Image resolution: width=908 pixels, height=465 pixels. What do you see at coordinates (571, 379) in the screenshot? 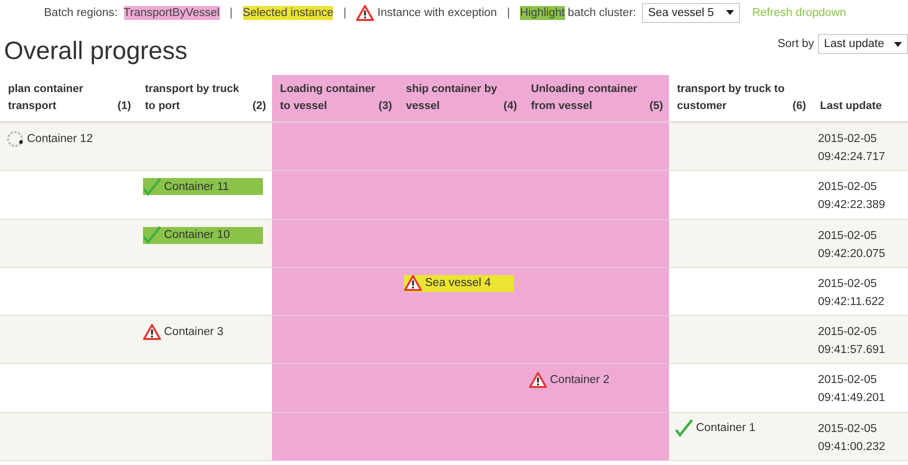
I see `instance-tag: Container 2` at bounding box center [571, 379].